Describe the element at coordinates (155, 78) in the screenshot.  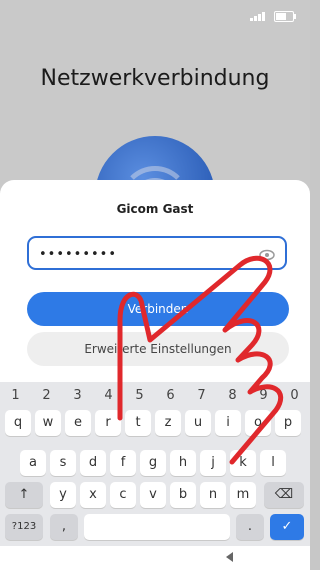
I see `page-title: Netzwerkverbindung` at that location.